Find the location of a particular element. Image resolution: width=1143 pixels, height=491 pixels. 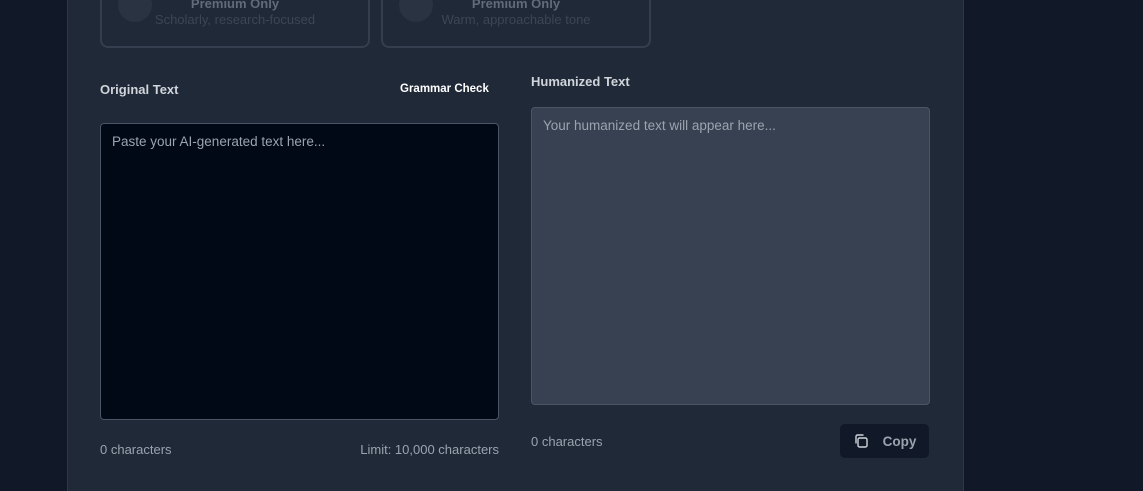

original-text-label: Original Text is located at coordinates (139, 89).